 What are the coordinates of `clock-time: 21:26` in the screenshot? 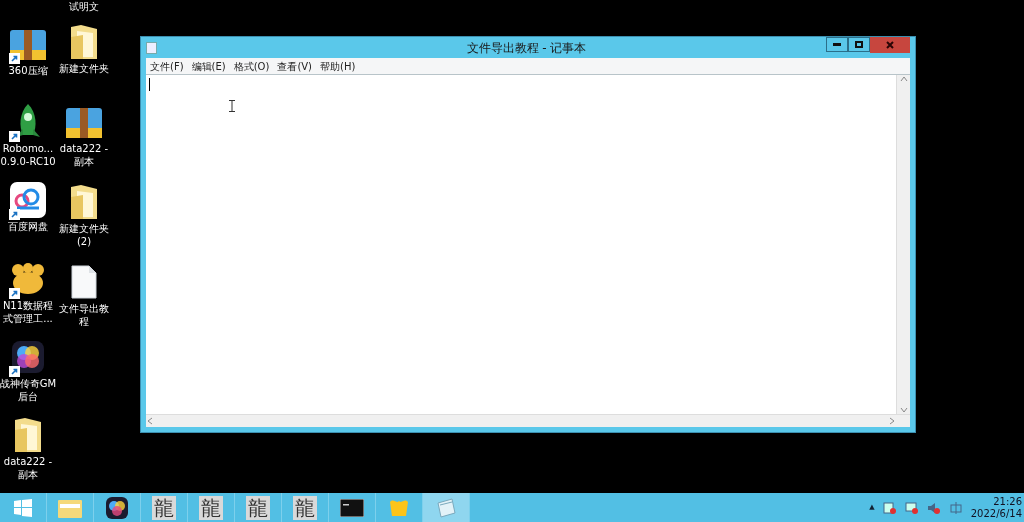 It's located at (1007, 501).